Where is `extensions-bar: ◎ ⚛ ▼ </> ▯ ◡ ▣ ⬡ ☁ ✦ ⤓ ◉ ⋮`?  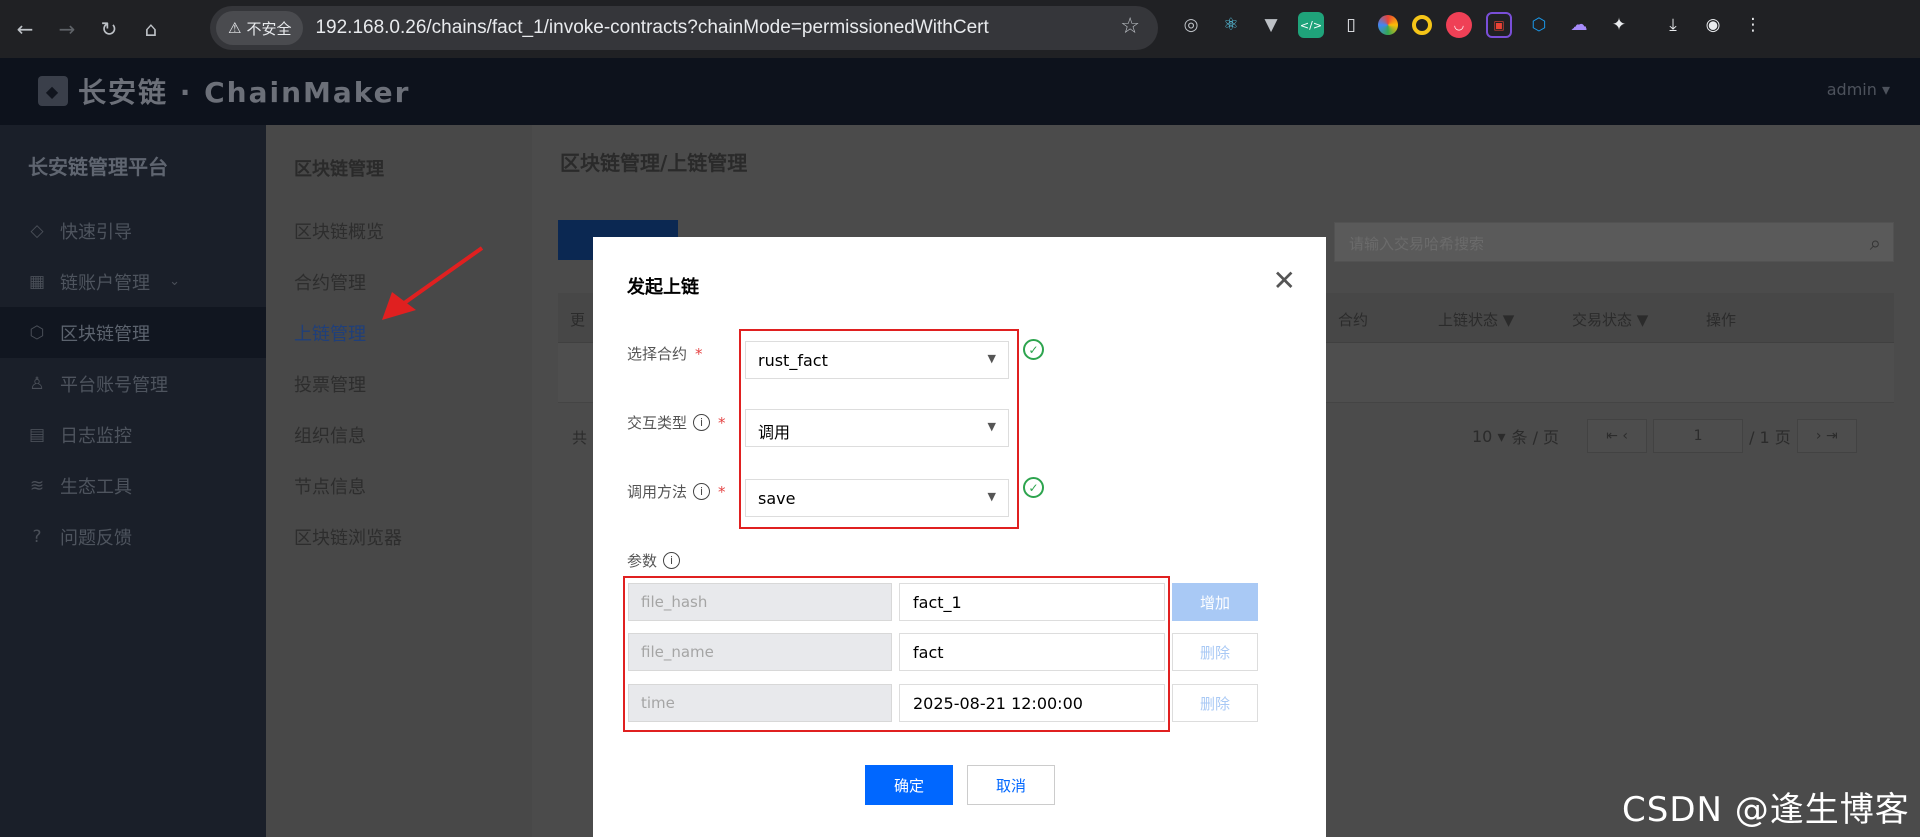 extensions-bar: ◎ ⚛ ▼ </> ▯ ◡ ▣ ⬡ ☁ ✦ ⤓ ◉ ⋮ is located at coordinates (1472, 25).